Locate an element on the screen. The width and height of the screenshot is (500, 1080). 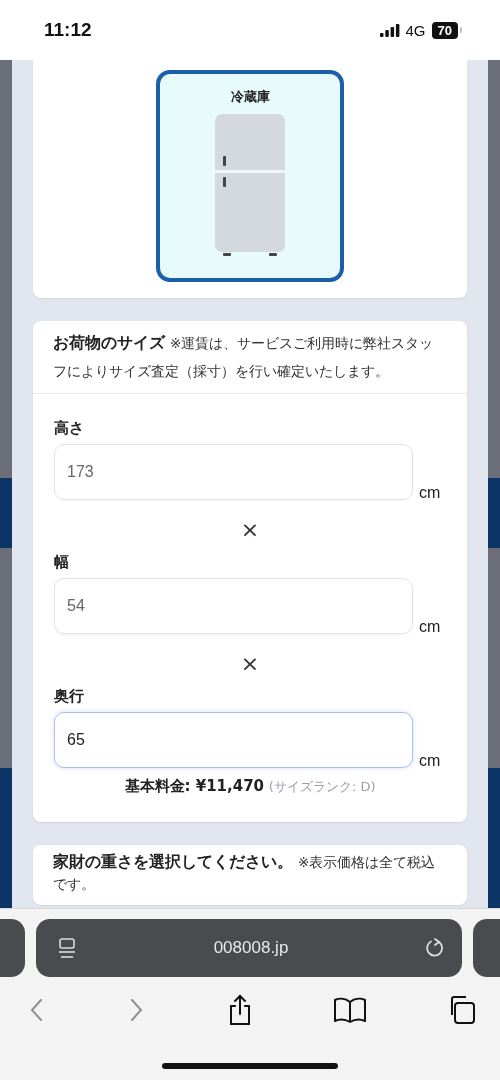
input-field: 173 is located at coordinates (233, 472).